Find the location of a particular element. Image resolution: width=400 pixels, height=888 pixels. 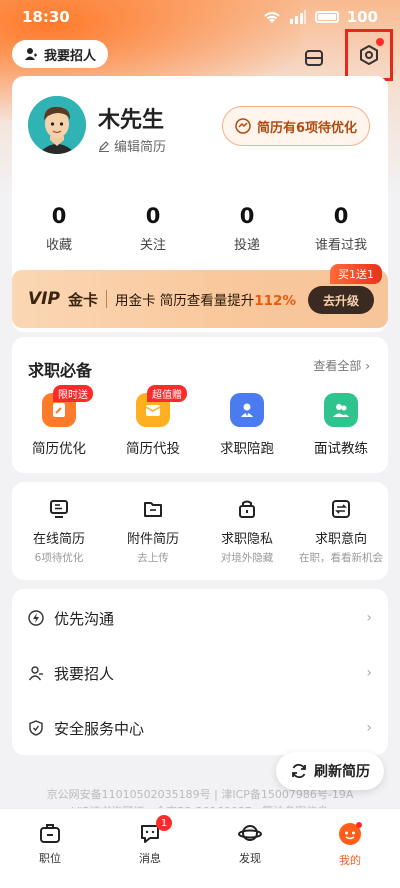

item-badge: 超值赠 is located at coordinates (167, 393).